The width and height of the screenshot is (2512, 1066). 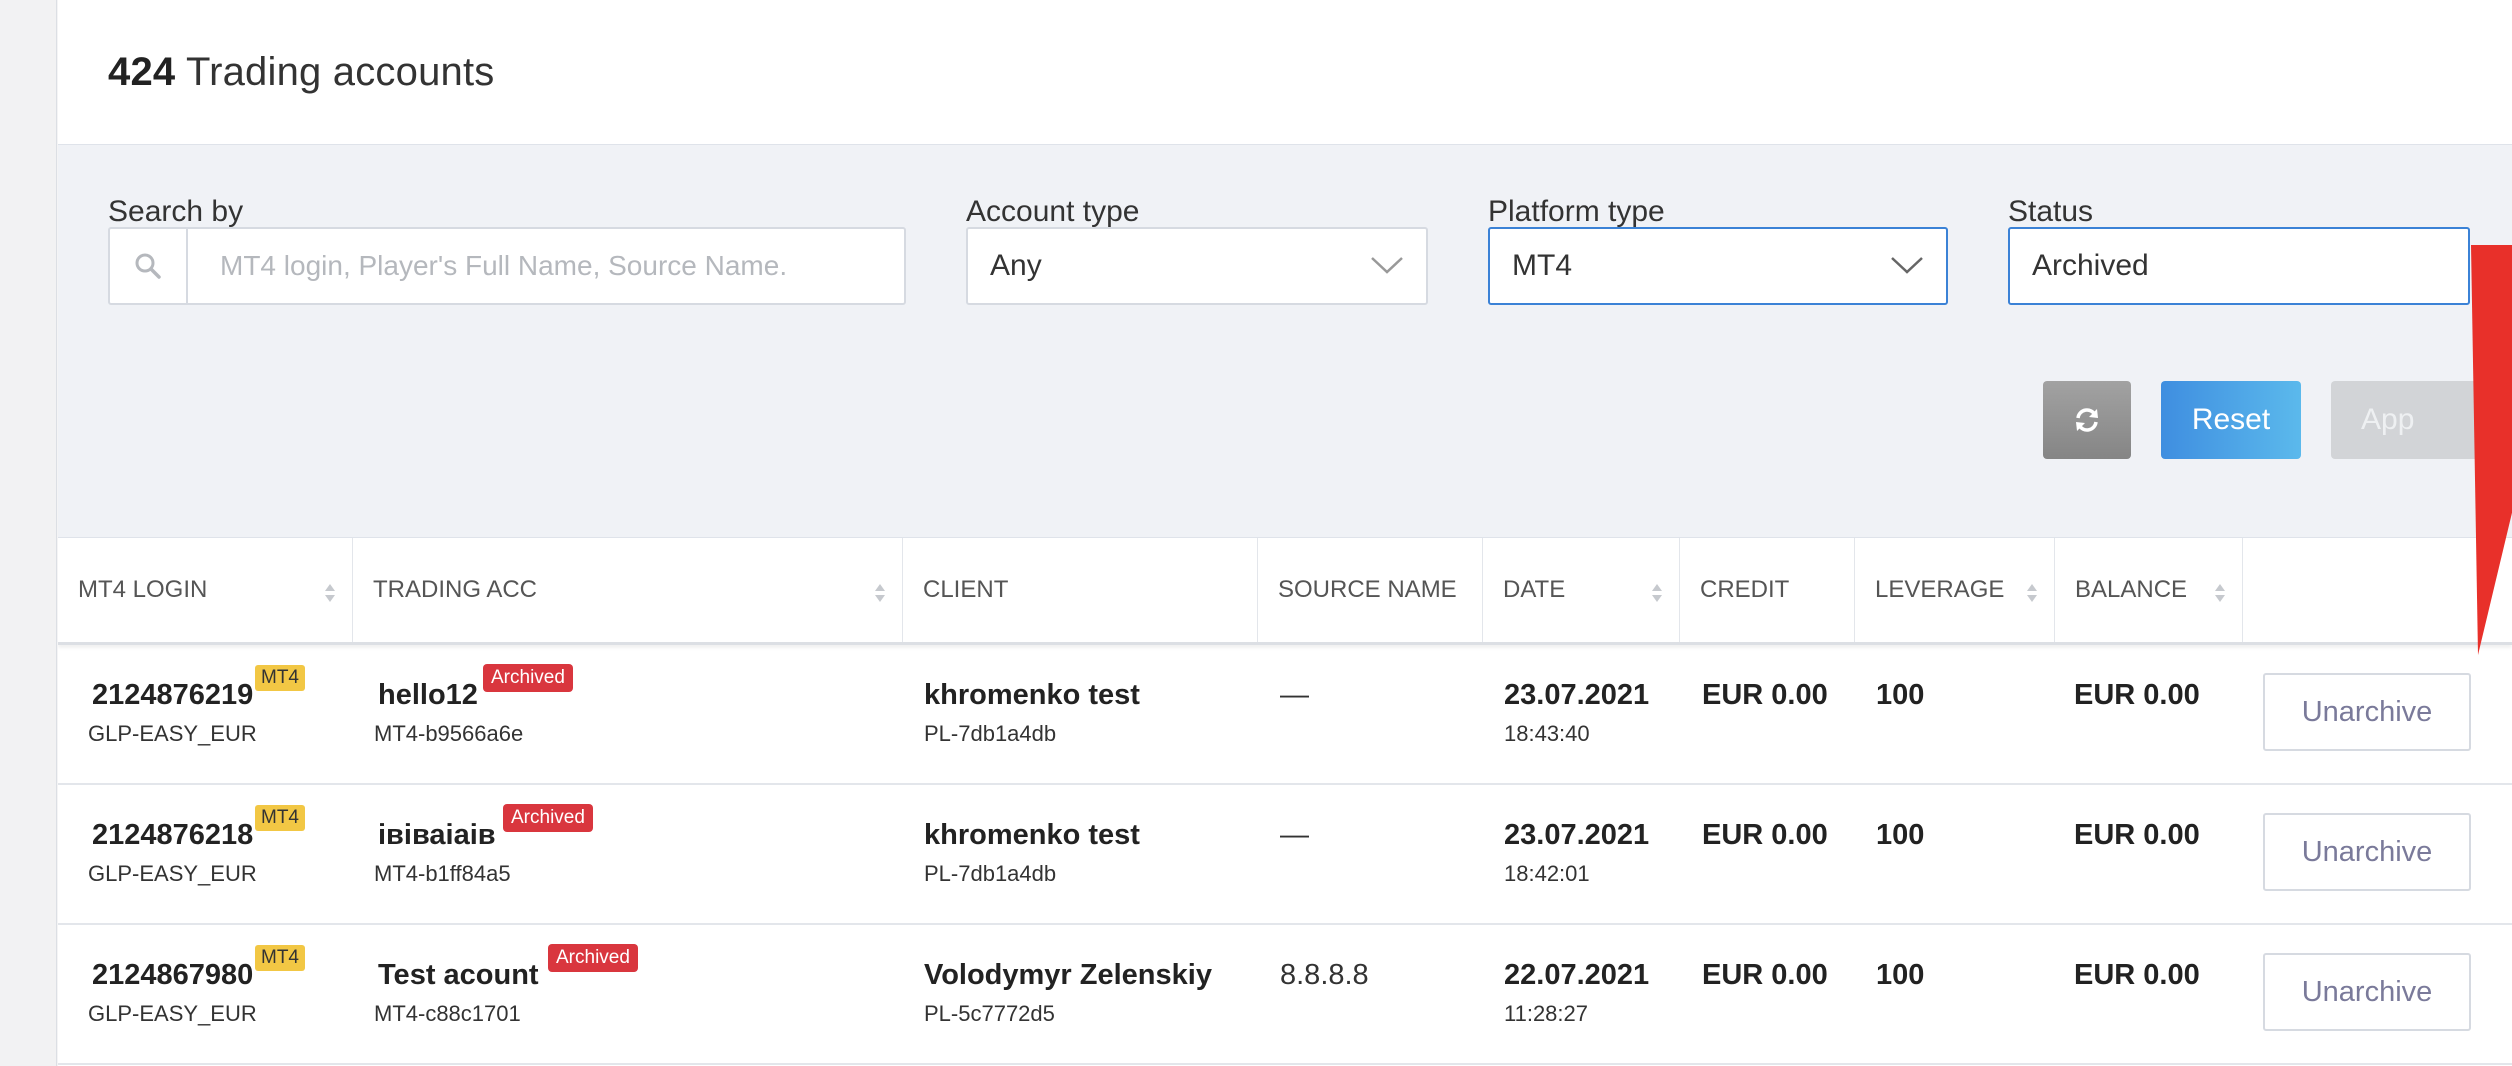 What do you see at coordinates (1576, 211) in the screenshot?
I see `platform-type-label: Platform type` at bounding box center [1576, 211].